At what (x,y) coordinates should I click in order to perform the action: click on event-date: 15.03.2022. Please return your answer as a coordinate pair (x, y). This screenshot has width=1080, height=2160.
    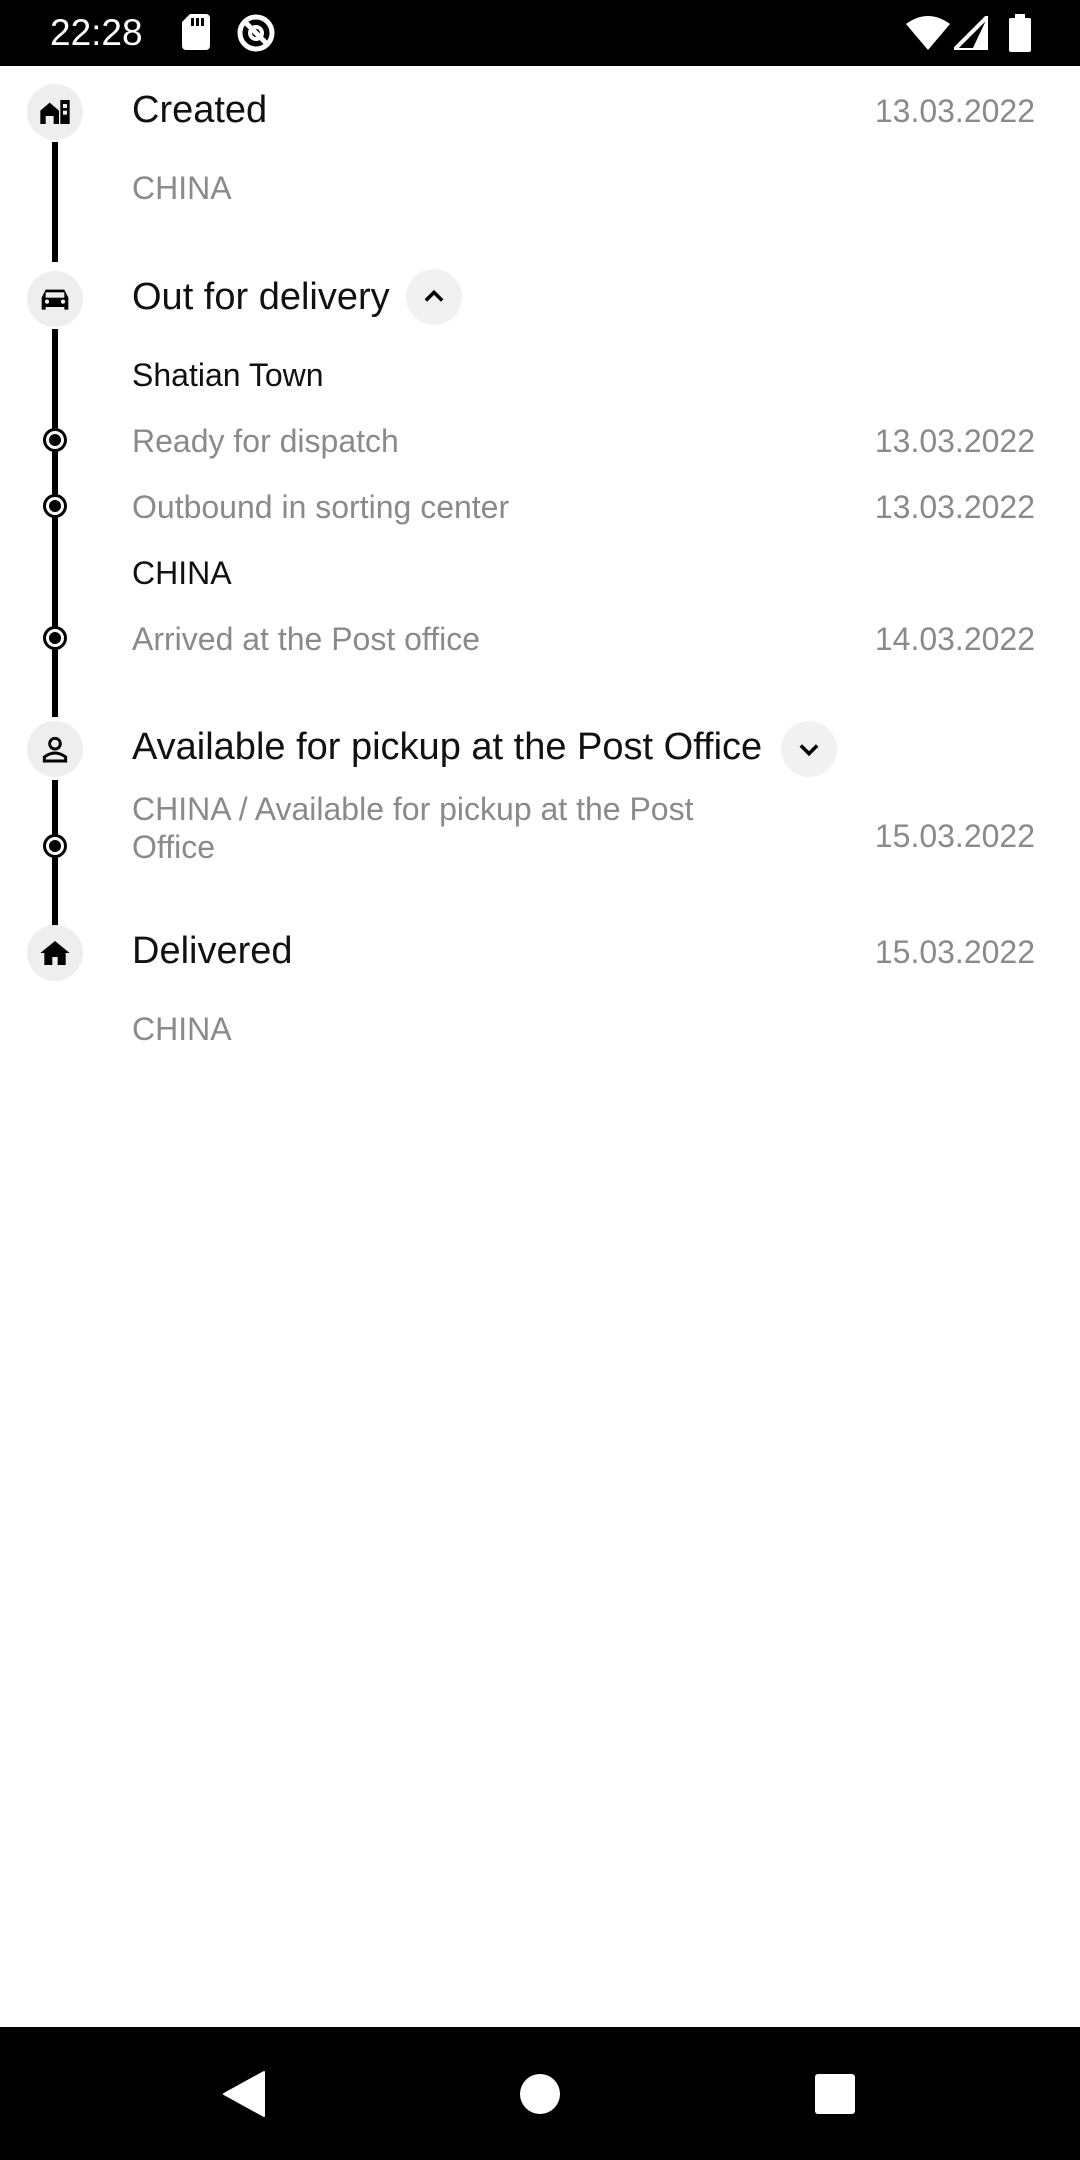
    Looking at the image, I should click on (954, 836).